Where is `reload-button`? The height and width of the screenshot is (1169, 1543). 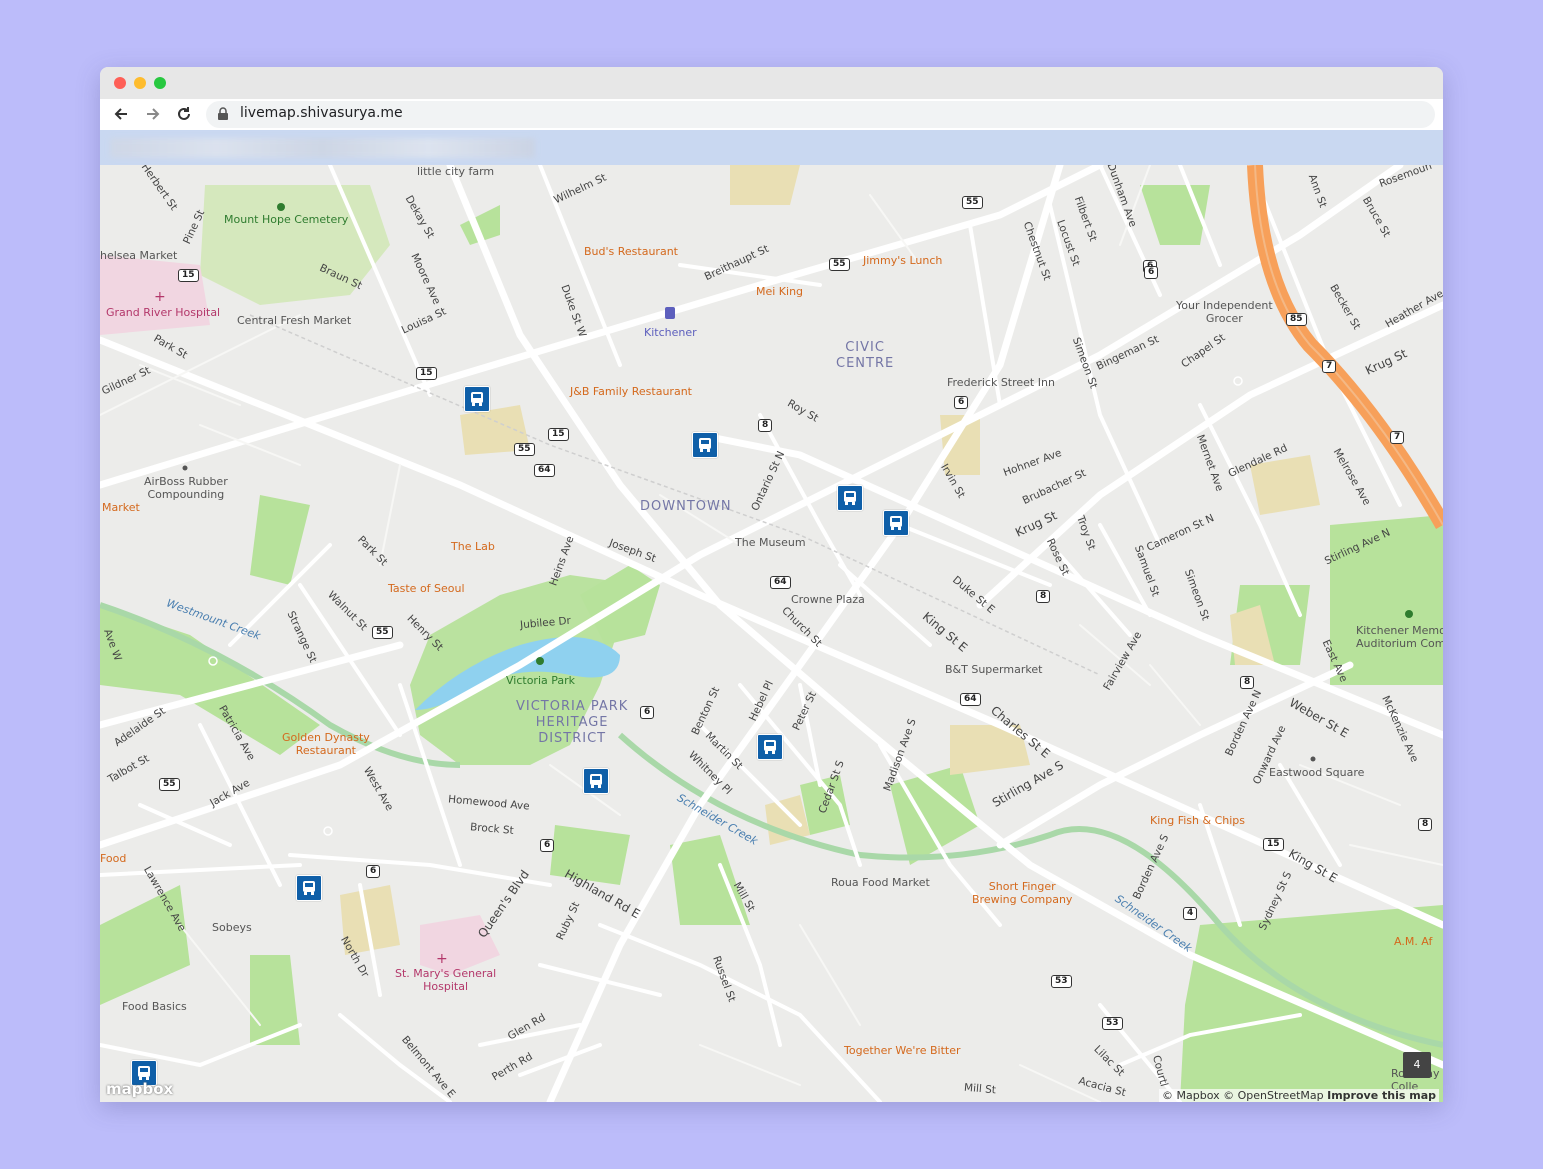
reload-button is located at coordinates (184, 115).